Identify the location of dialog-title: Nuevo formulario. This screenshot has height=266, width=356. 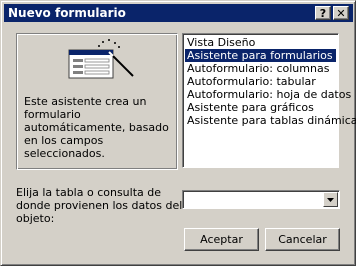
(67, 13).